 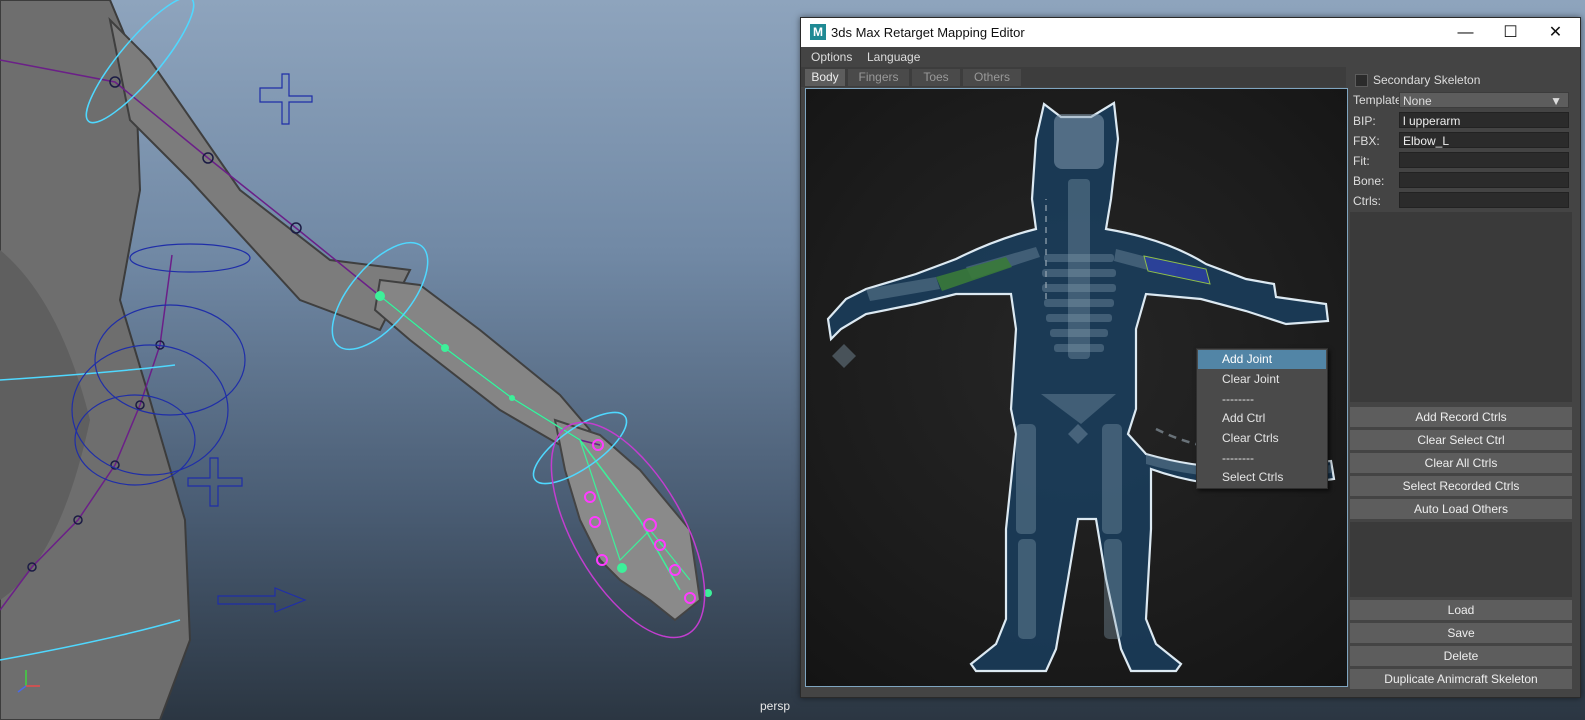 I want to click on tab-others: Others, so click(x=992, y=77).